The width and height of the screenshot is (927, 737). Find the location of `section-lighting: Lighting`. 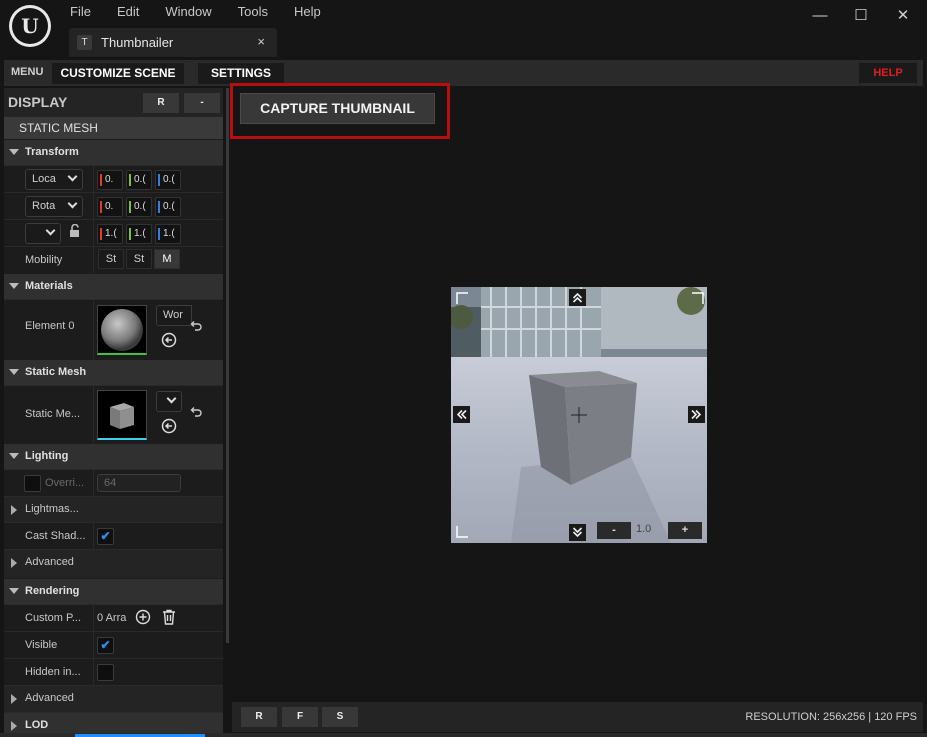

section-lighting: Lighting is located at coordinates (113, 456).